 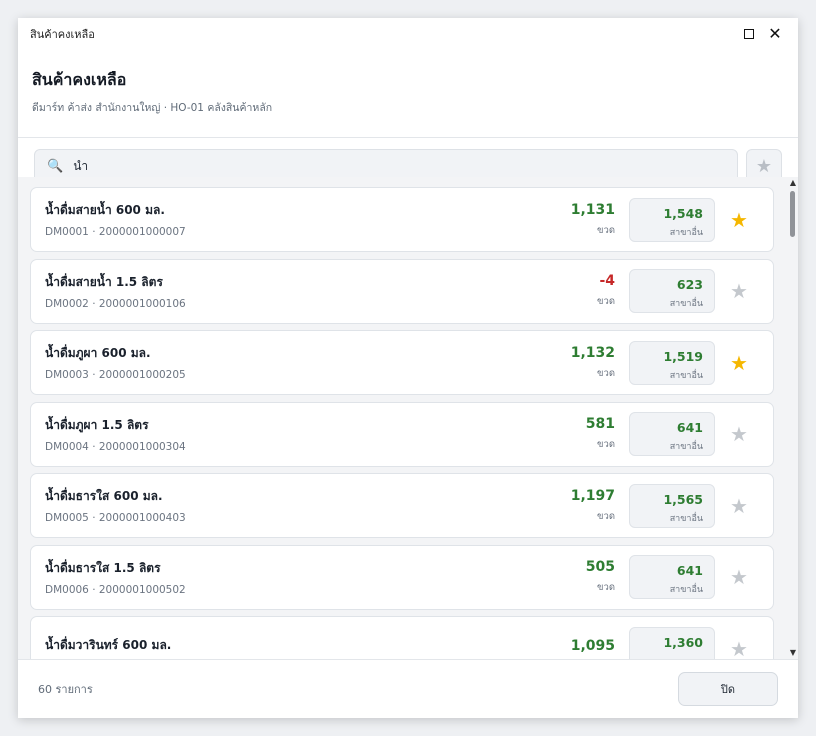 I want to click on maximize-icon, so click(x=749, y=34).